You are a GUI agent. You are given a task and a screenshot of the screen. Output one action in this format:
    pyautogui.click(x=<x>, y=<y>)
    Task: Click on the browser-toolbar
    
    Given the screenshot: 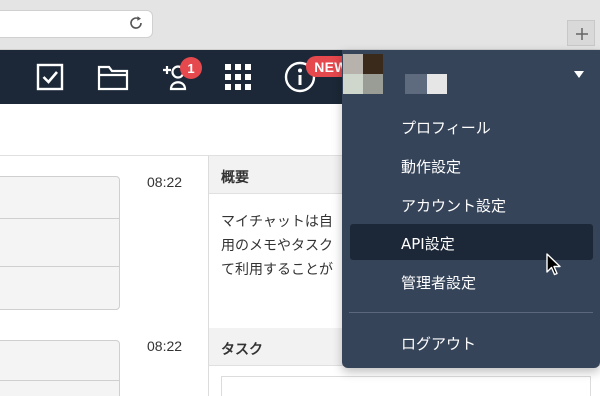 What is the action you would take?
    pyautogui.click(x=300, y=25)
    